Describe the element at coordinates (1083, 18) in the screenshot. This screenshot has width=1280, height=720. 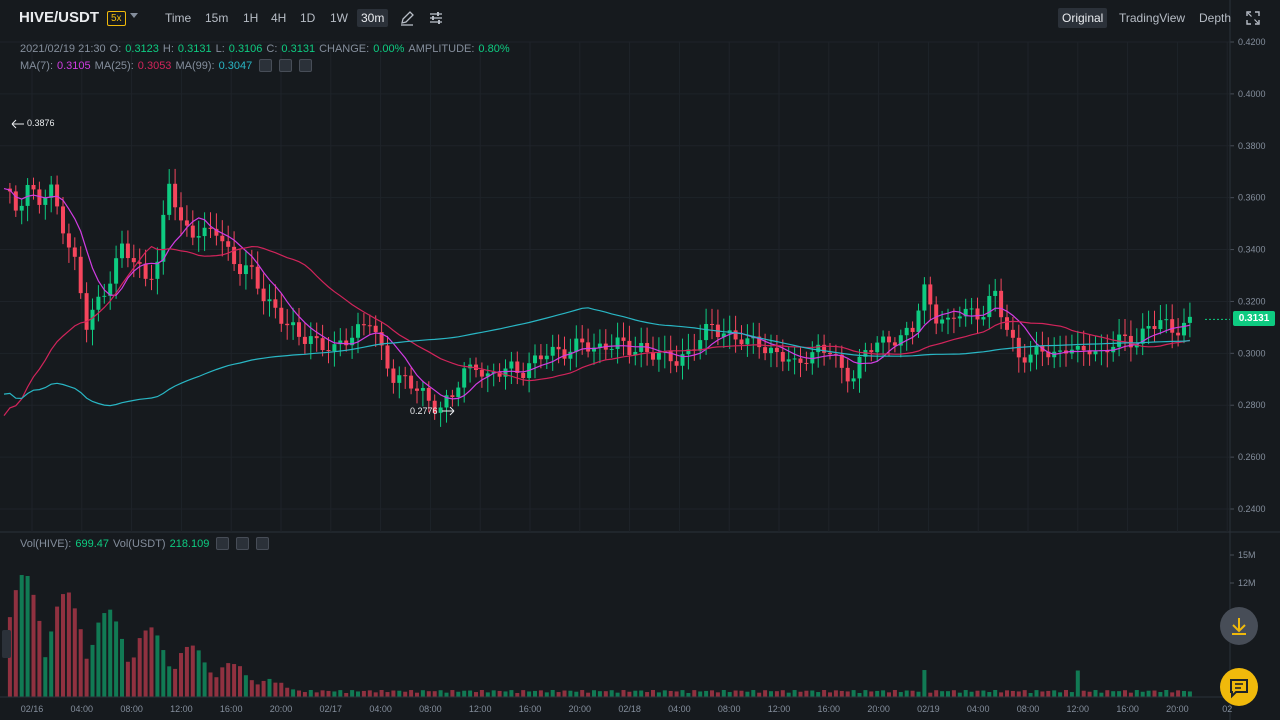
I see `view-original: Original` at that location.